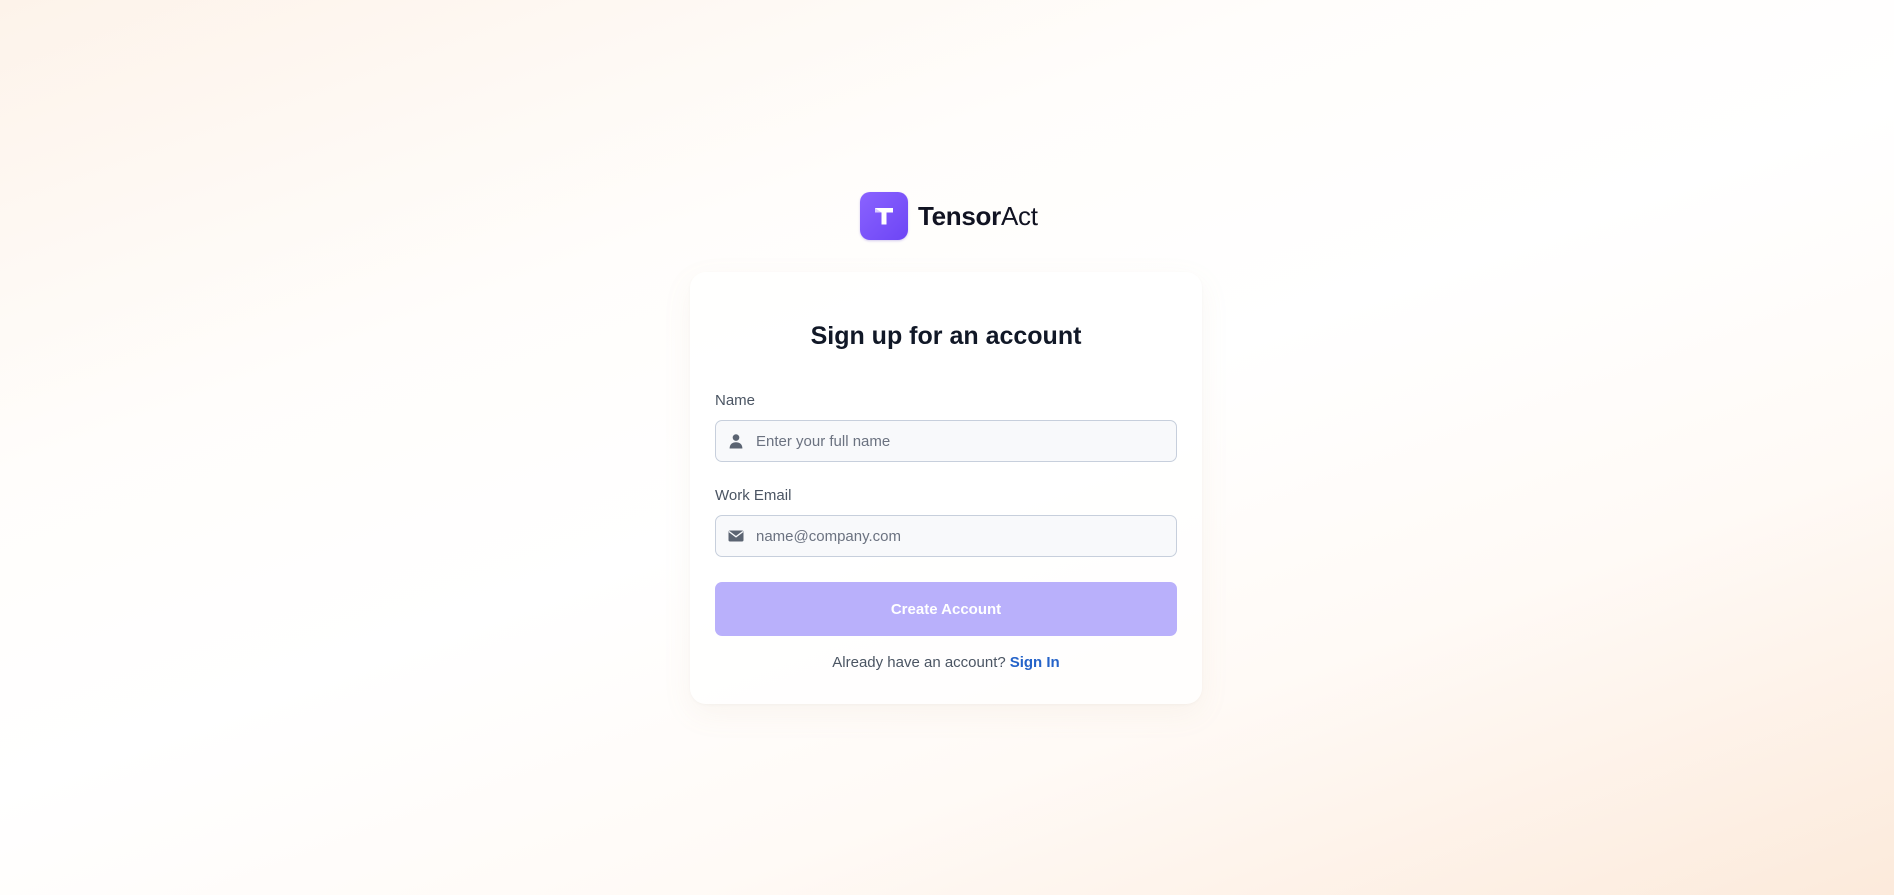 The width and height of the screenshot is (1894, 895). What do you see at coordinates (753, 495) in the screenshot?
I see `work-email-label: Work Email` at bounding box center [753, 495].